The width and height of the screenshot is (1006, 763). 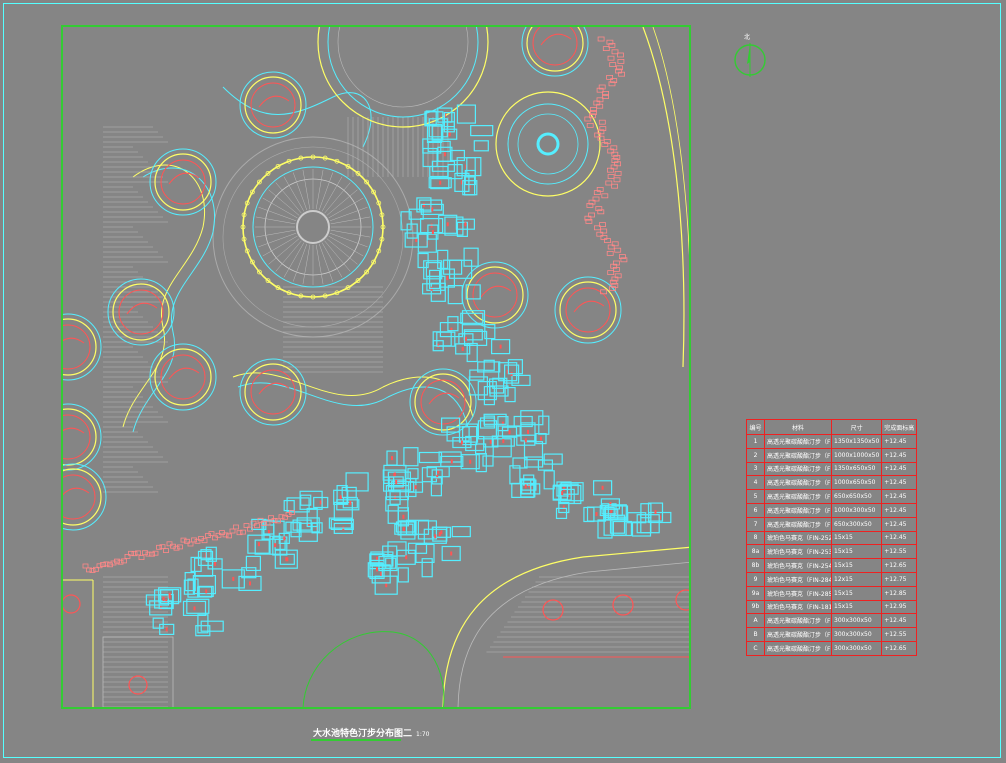 What do you see at coordinates (856, 524) in the screenshot?
I see `legend-size-cell: 650x300x50` at bounding box center [856, 524].